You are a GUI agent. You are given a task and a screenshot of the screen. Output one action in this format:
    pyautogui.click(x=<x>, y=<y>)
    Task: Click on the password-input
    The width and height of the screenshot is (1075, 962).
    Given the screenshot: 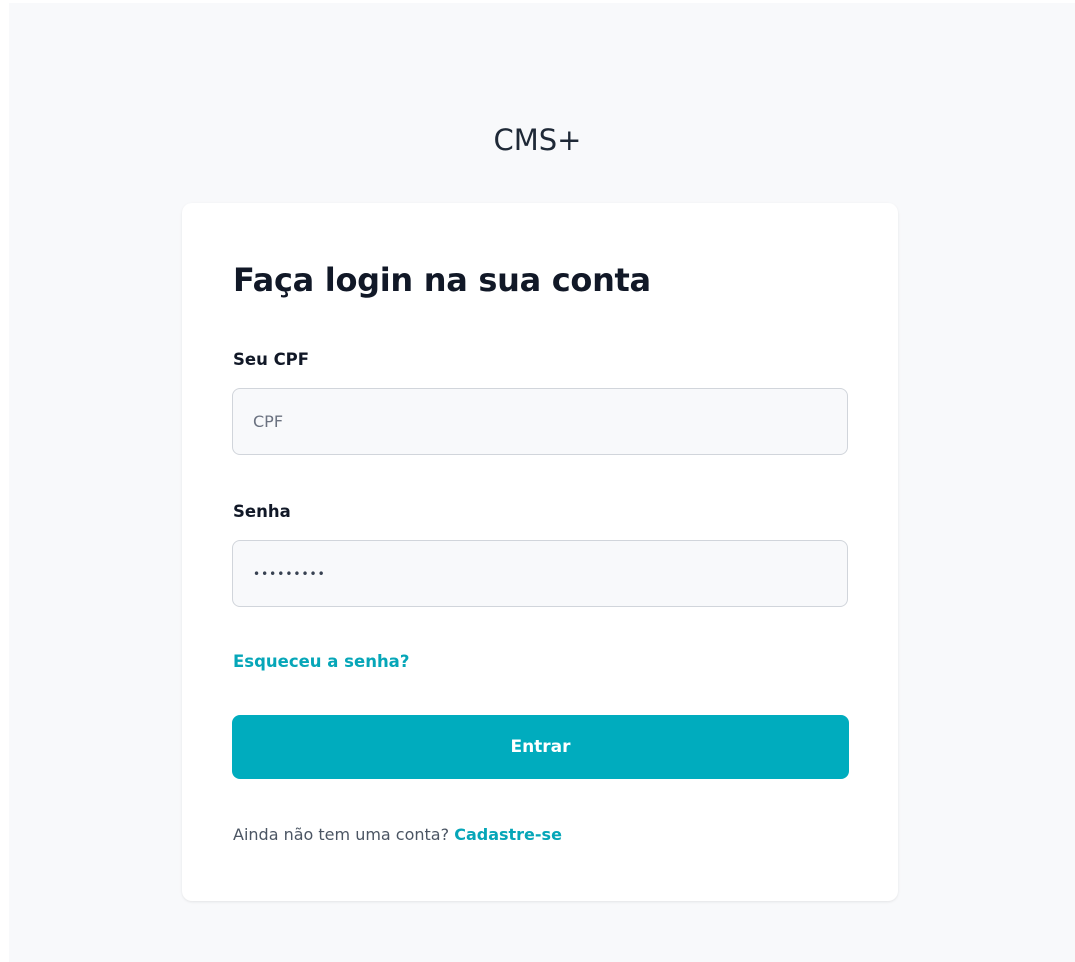 What is the action you would take?
    pyautogui.click(x=540, y=573)
    